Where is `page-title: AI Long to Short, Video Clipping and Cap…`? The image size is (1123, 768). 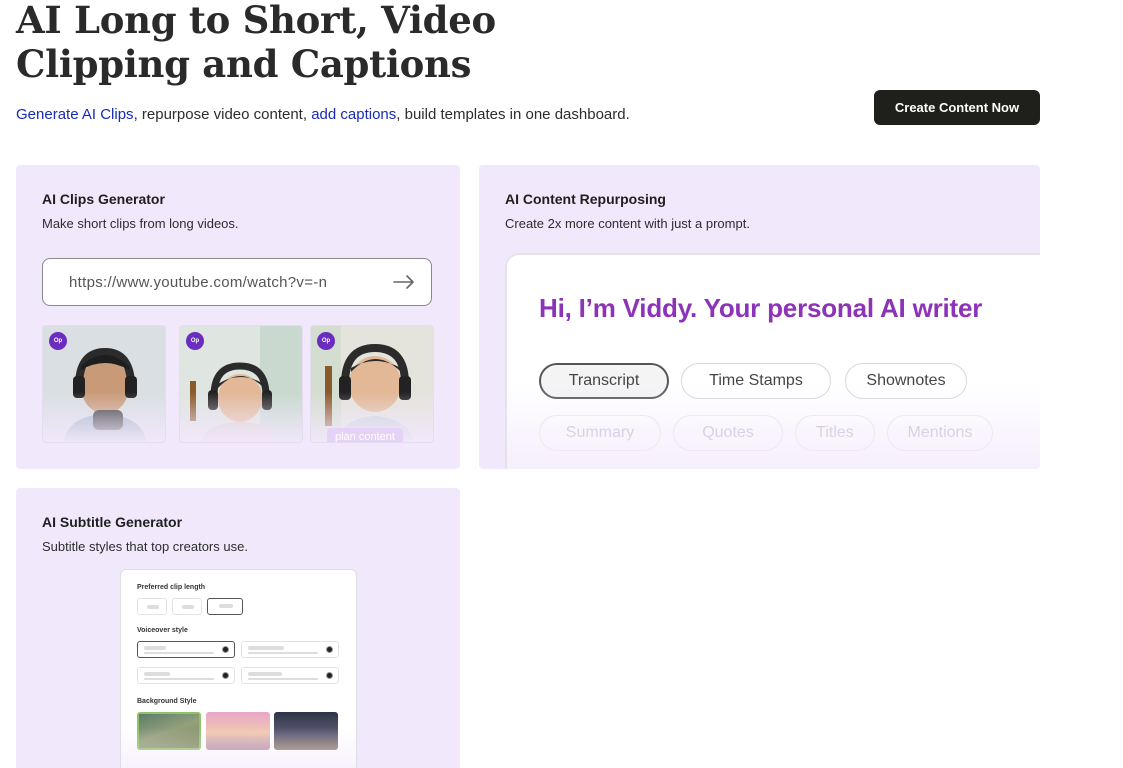
page-title: AI Long to Short, Video Clipping and Cap… is located at coordinates (276, 43).